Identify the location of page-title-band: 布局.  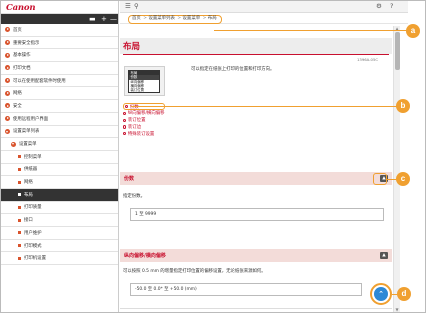
(256, 46).